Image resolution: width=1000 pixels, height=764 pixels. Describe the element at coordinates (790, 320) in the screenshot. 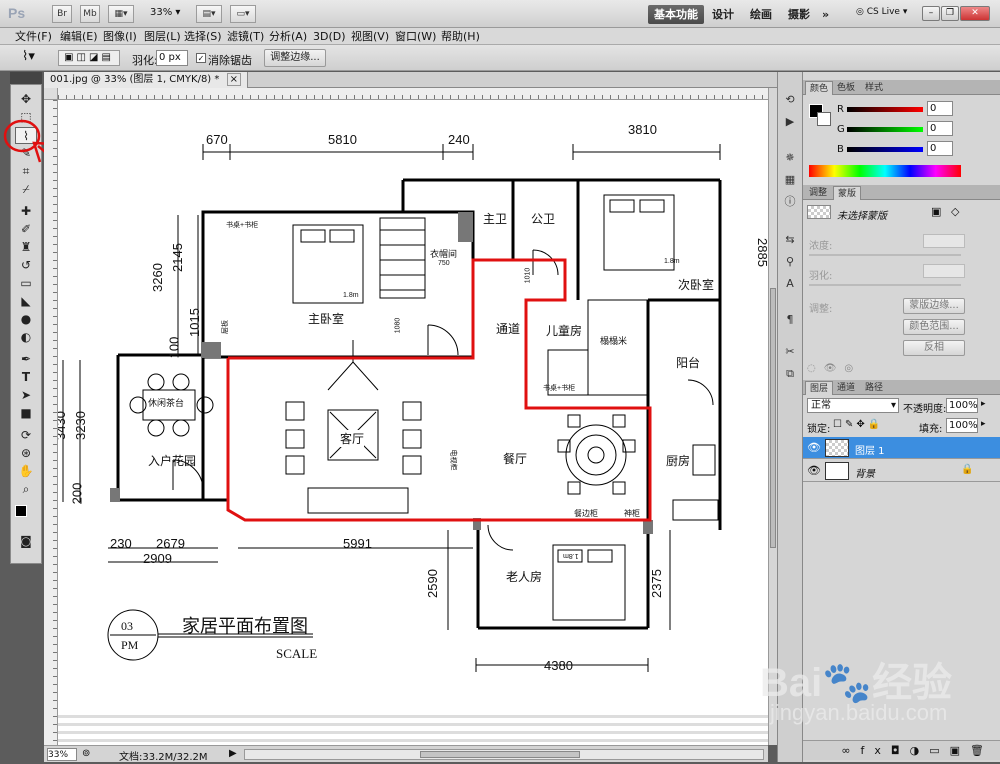

I see `paragraph-icon: ¶` at that location.